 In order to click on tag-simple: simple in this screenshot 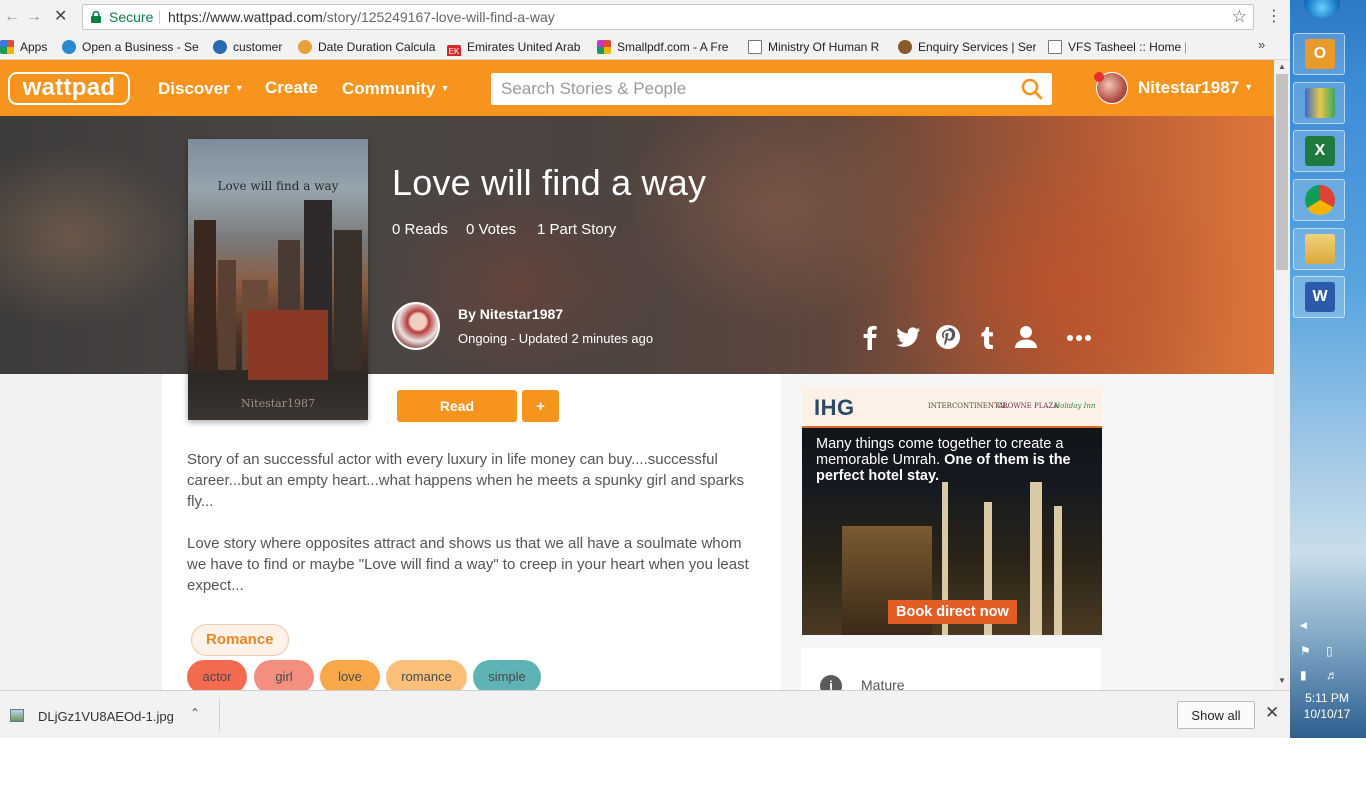, I will do `click(507, 677)`.